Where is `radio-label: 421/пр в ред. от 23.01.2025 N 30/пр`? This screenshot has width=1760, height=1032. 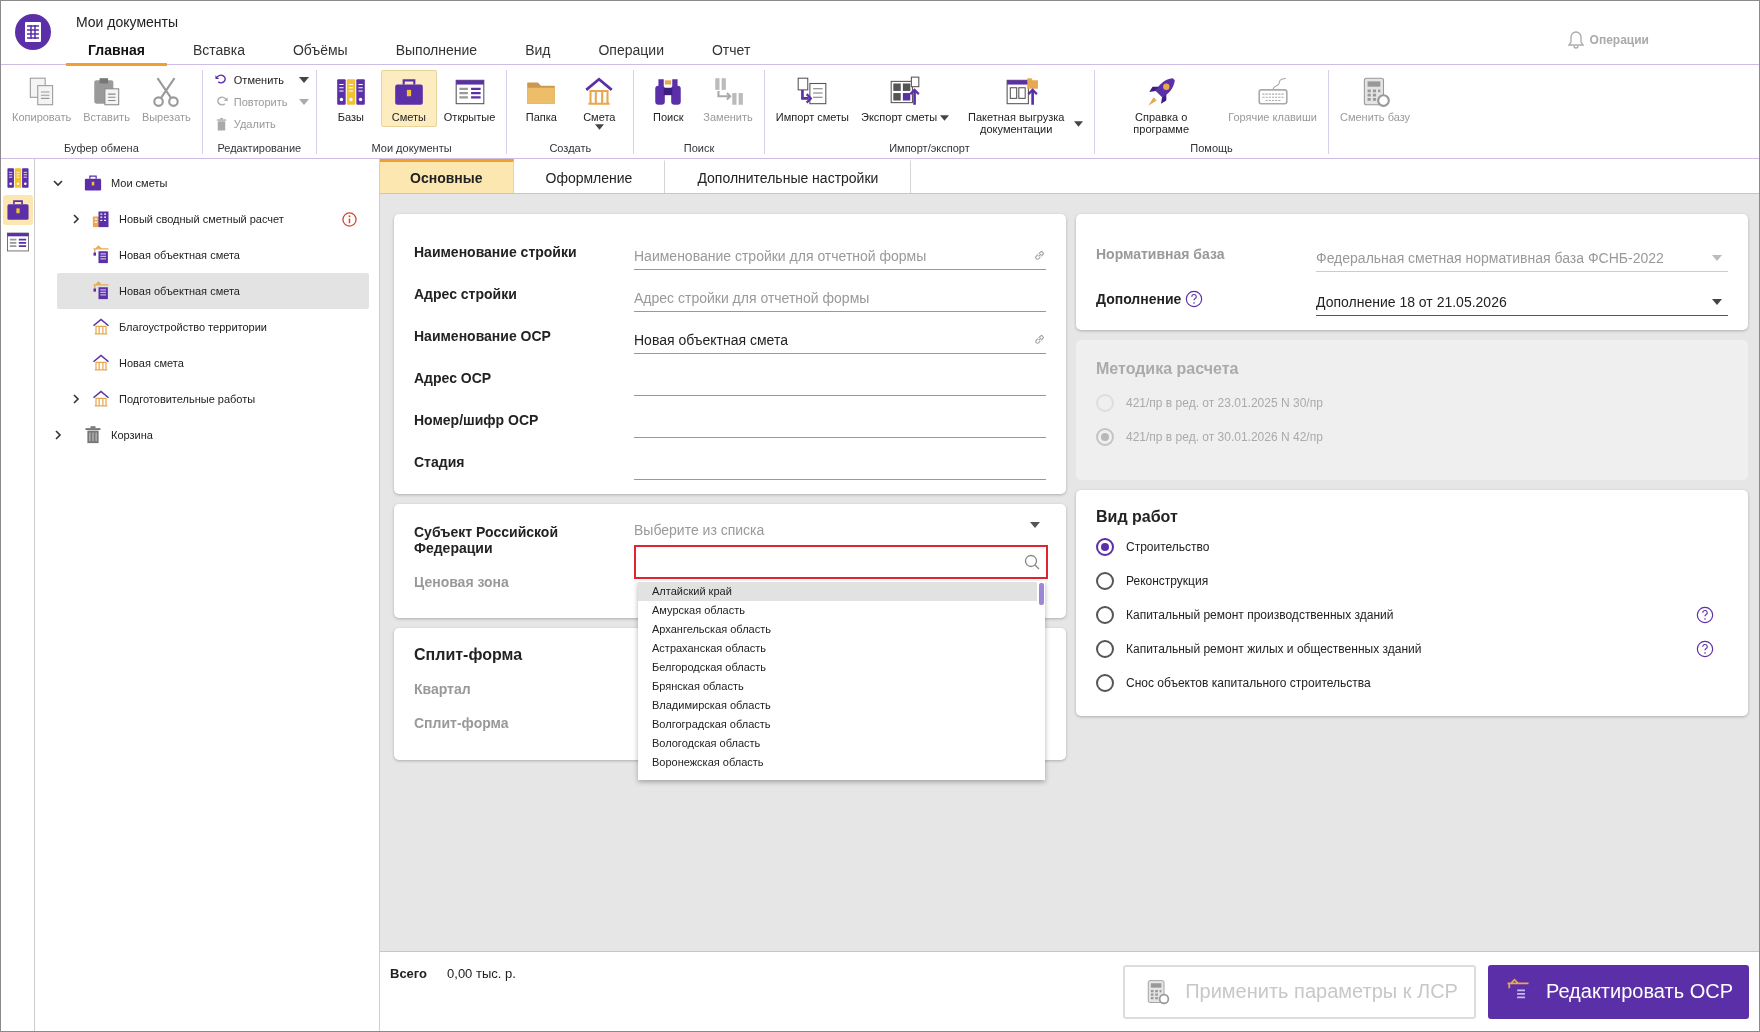
radio-label: 421/пр в ред. от 23.01.2025 N 30/пр is located at coordinates (1224, 403).